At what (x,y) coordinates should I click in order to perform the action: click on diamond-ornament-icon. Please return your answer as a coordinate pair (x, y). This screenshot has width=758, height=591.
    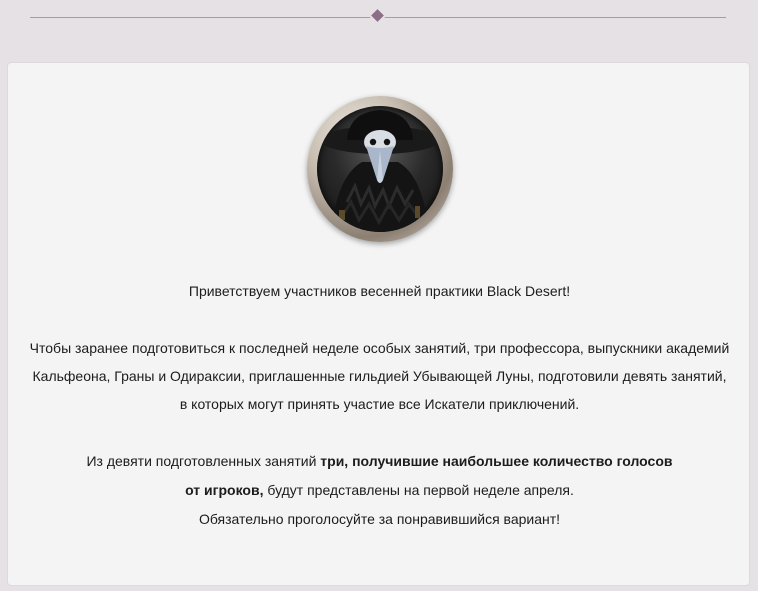
    Looking at the image, I should click on (377, 15).